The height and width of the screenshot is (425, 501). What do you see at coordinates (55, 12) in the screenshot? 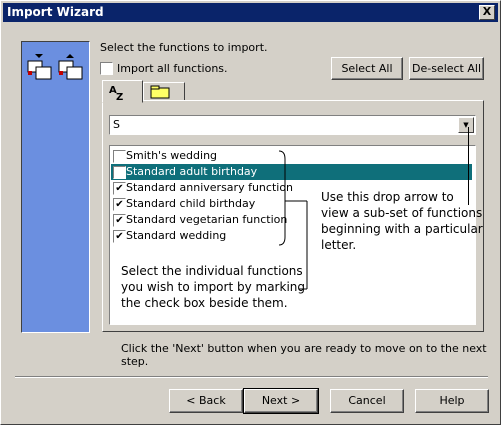
I see `window-title: Import Wizard` at bounding box center [55, 12].